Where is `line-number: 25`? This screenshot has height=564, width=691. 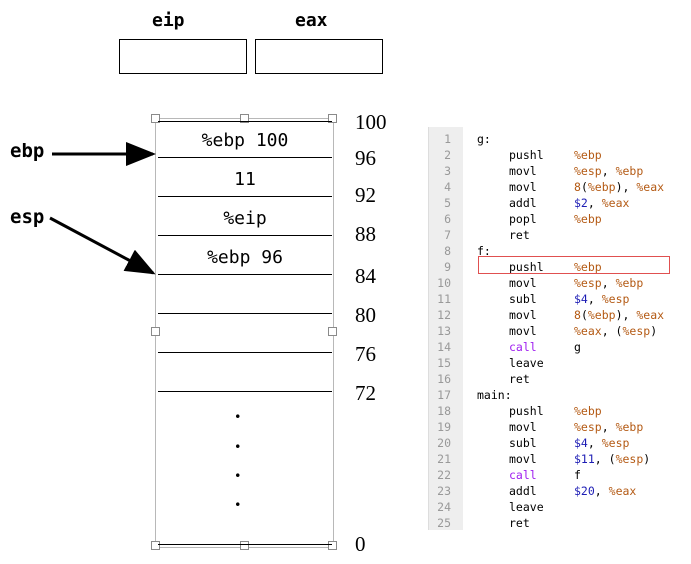 line-number: 25 is located at coordinates (444, 523).